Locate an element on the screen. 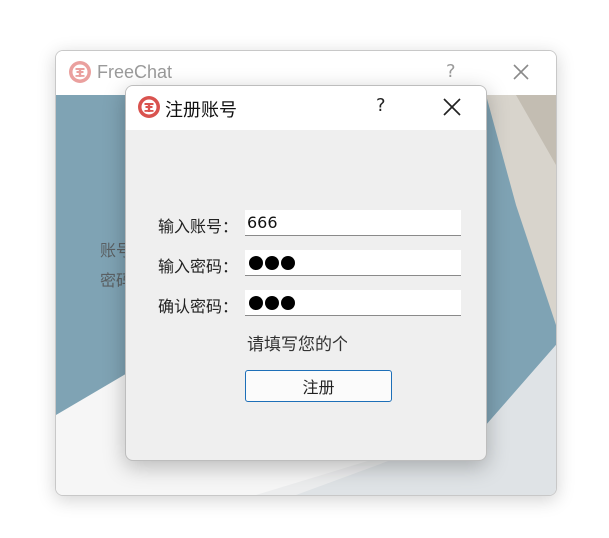 Image resolution: width=609 pixels, height=538 pixels. parent-window-title: FreeChat is located at coordinates (135, 72).